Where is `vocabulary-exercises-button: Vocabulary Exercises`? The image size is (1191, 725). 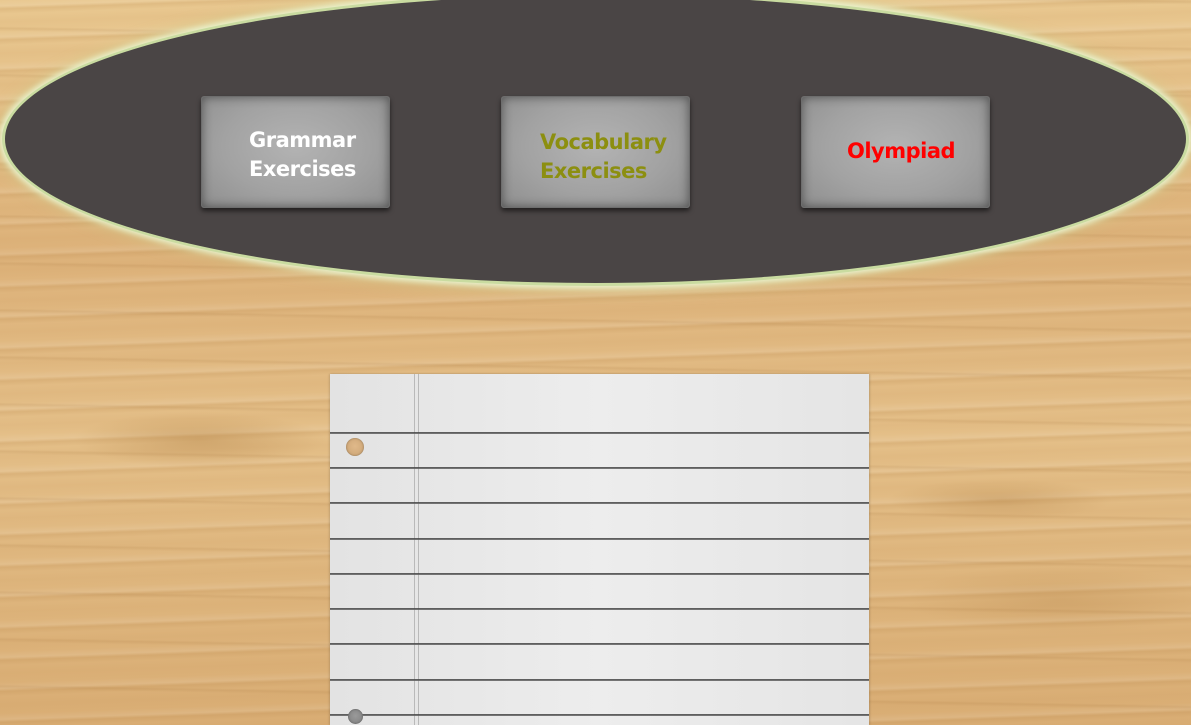
vocabulary-exercises-button: Vocabulary Exercises is located at coordinates (595, 152).